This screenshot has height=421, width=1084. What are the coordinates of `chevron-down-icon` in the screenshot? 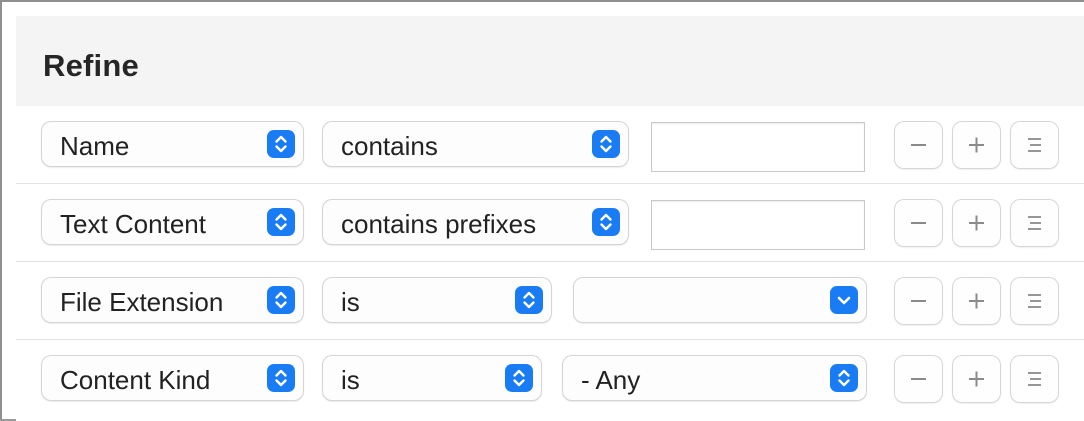 It's located at (844, 300).